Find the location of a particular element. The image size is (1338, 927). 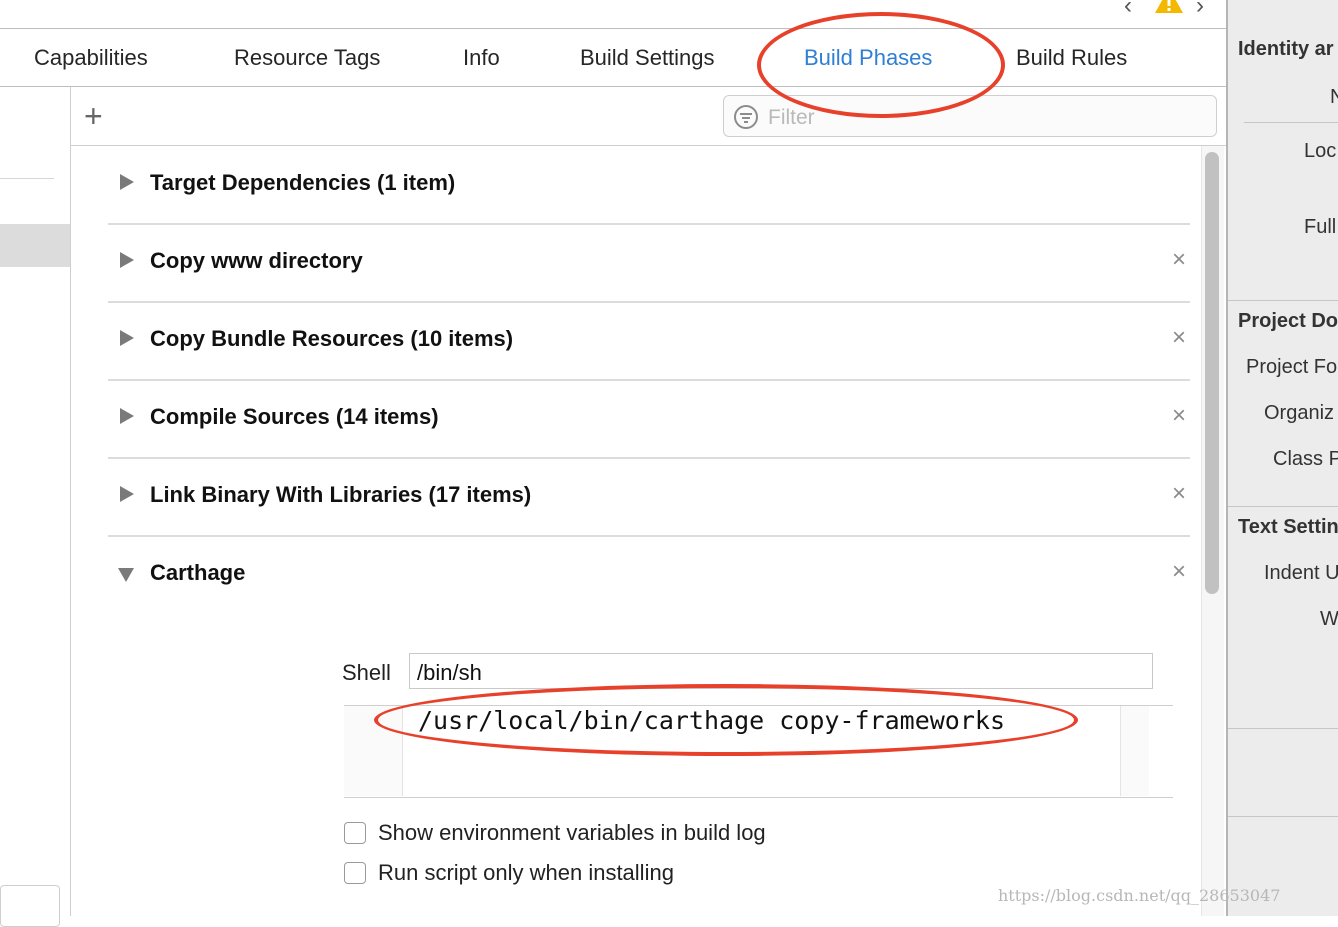

phase-title: Compile Sources (14 items) is located at coordinates (294, 416).